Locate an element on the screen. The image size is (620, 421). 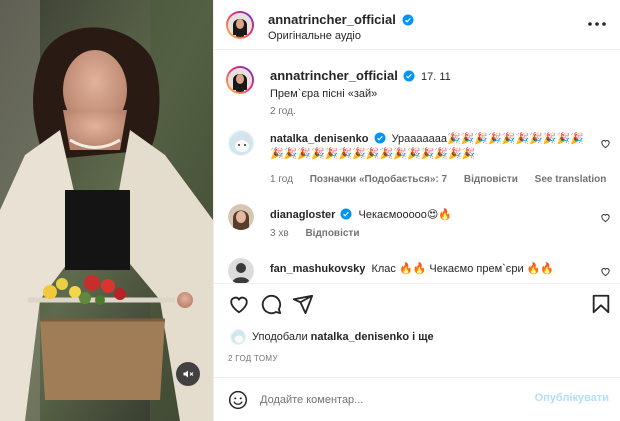
comment-text-block: dianagloster Чекаємооооо😍🔥 is located at coordinates (430, 215).